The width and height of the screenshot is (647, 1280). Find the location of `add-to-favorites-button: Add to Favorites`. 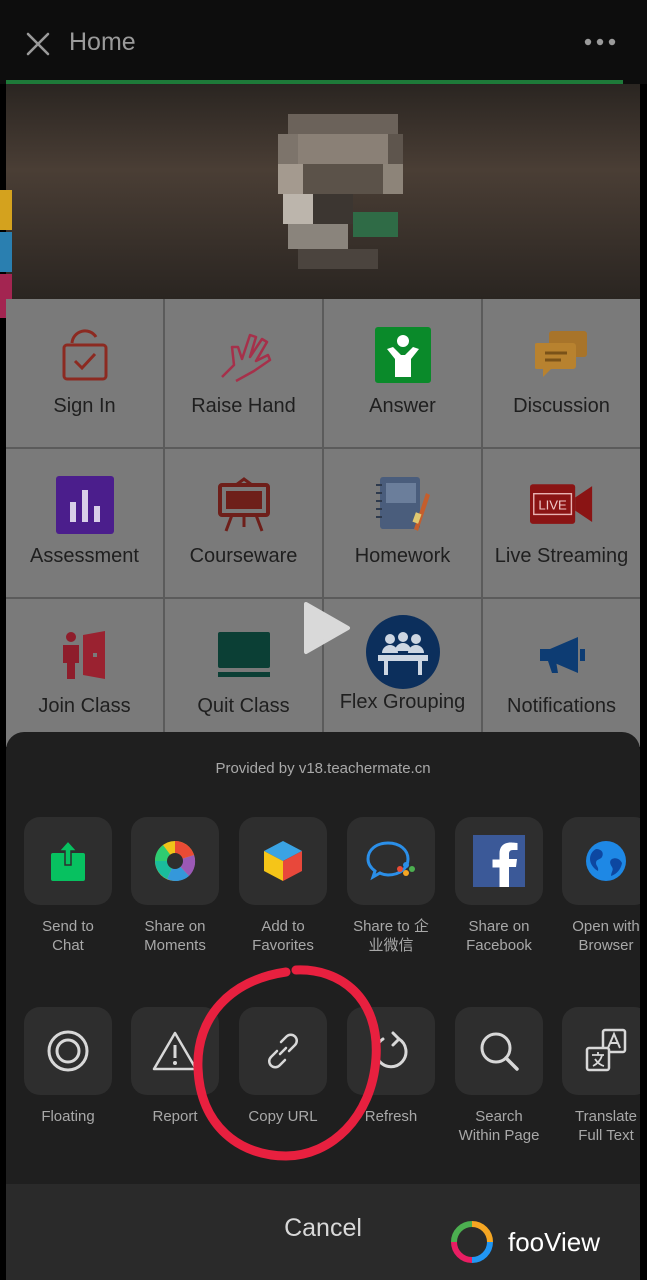

add-to-favorites-button: Add to Favorites is located at coordinates (283, 886).